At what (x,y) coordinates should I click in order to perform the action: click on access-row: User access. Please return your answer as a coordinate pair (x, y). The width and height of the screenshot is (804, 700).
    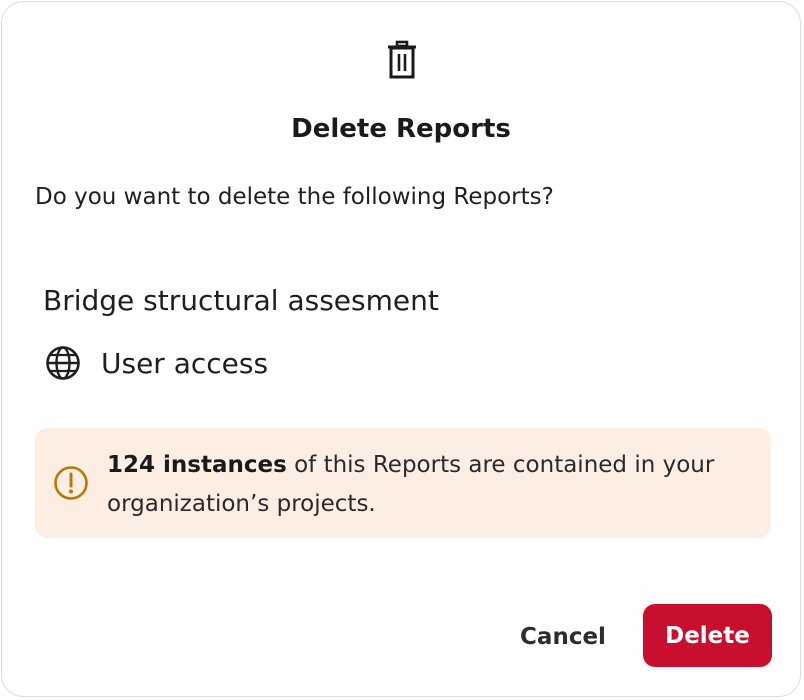
    Looking at the image, I should click on (156, 363).